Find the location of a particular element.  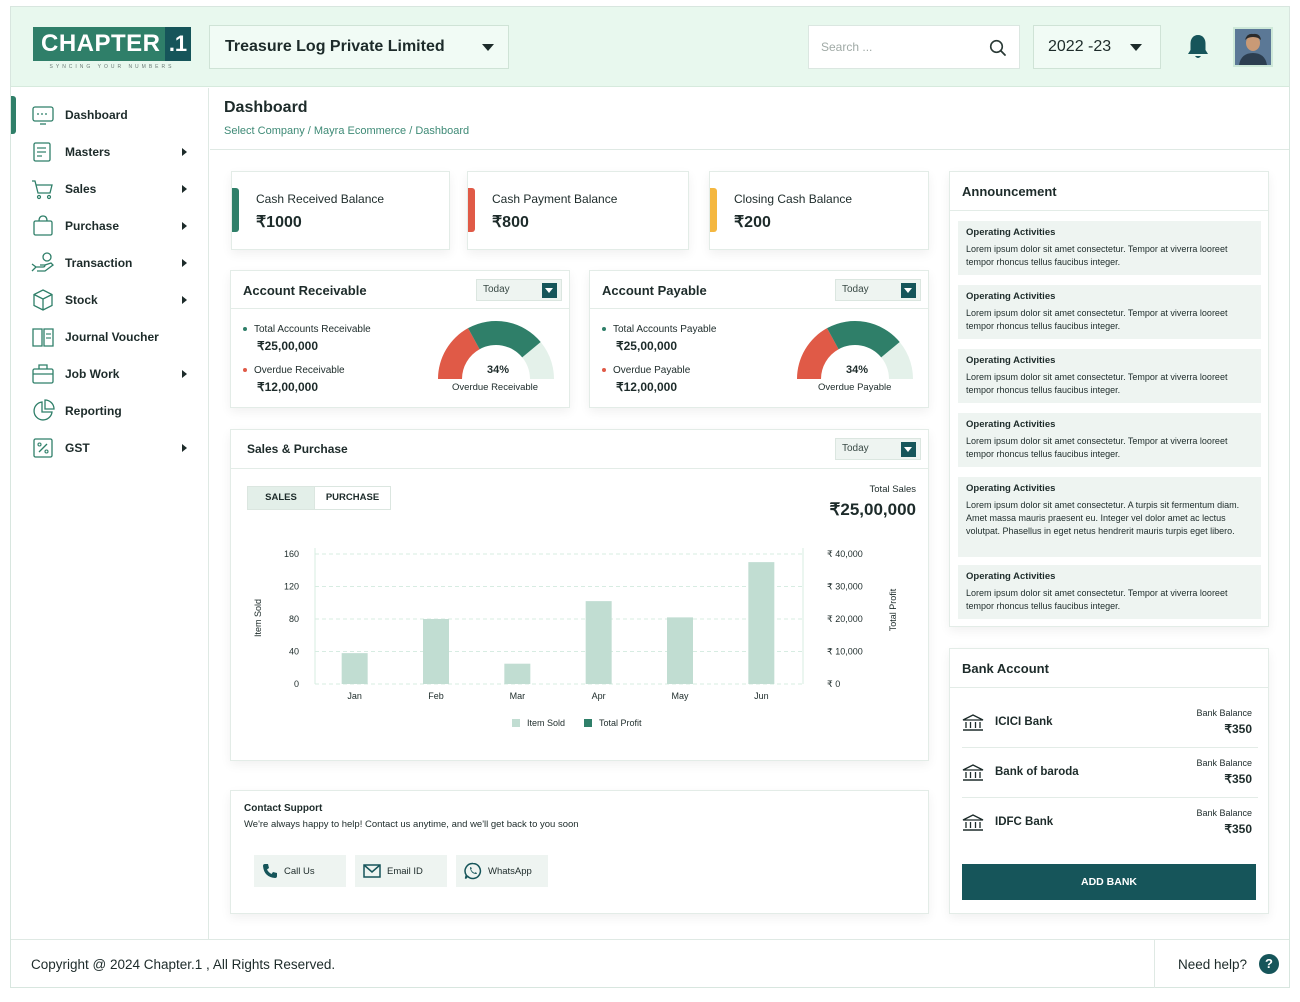

call-us-button: Call Us is located at coordinates (300, 871).